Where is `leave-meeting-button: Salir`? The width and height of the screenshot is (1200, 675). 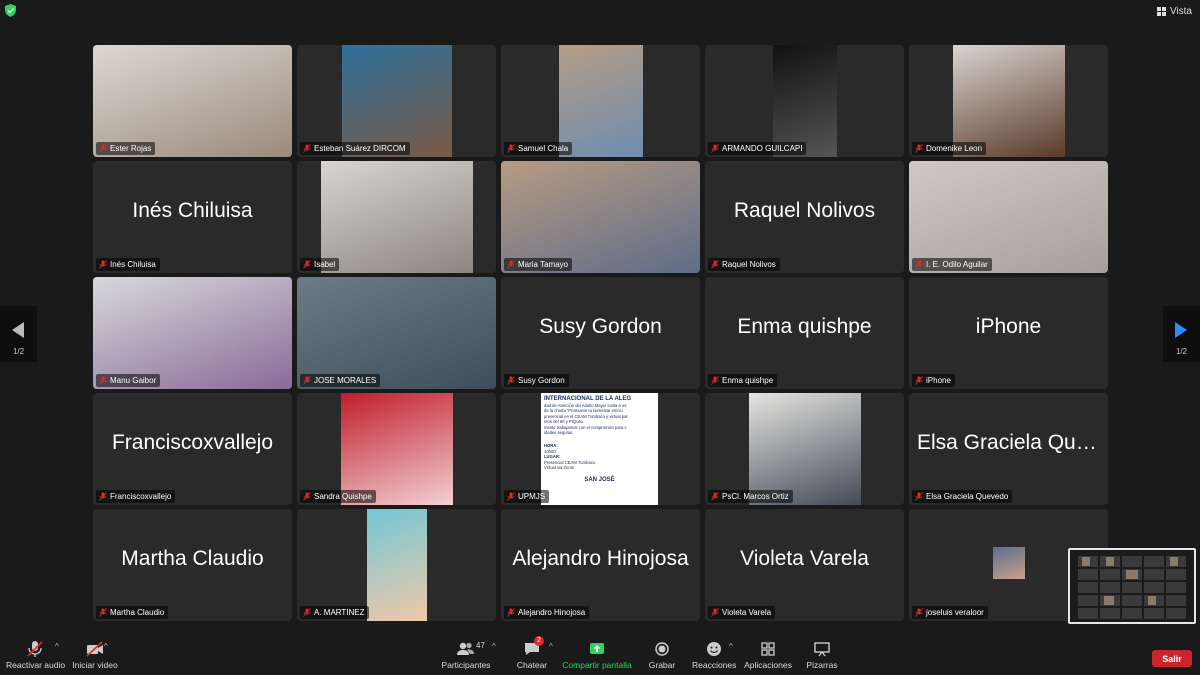 leave-meeting-button: Salir is located at coordinates (1172, 658).